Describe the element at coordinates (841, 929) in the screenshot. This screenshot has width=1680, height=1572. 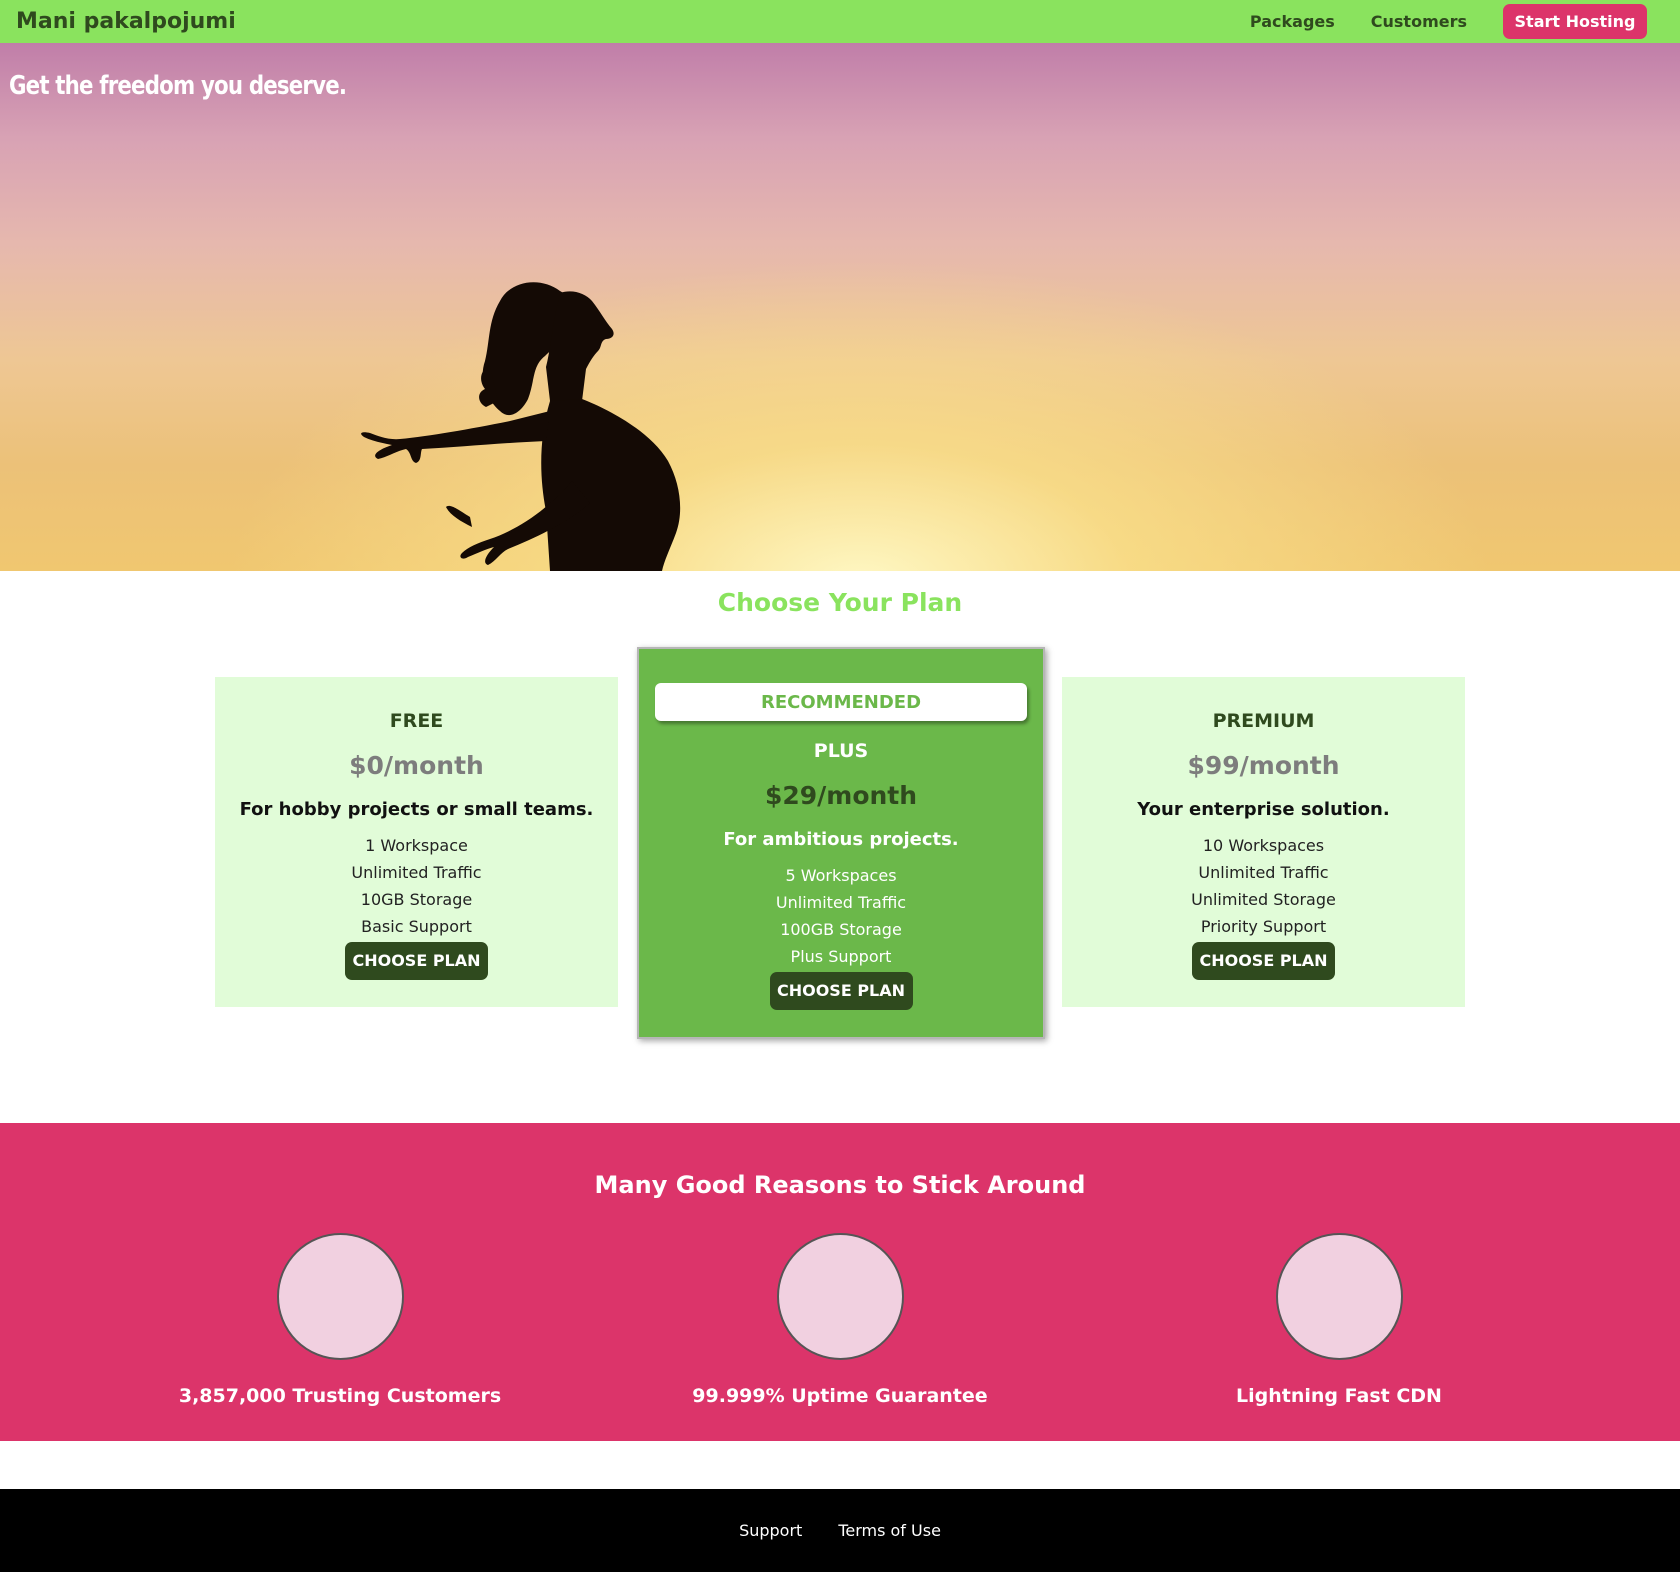
I see `plan-feature: 100GB Storage` at that location.